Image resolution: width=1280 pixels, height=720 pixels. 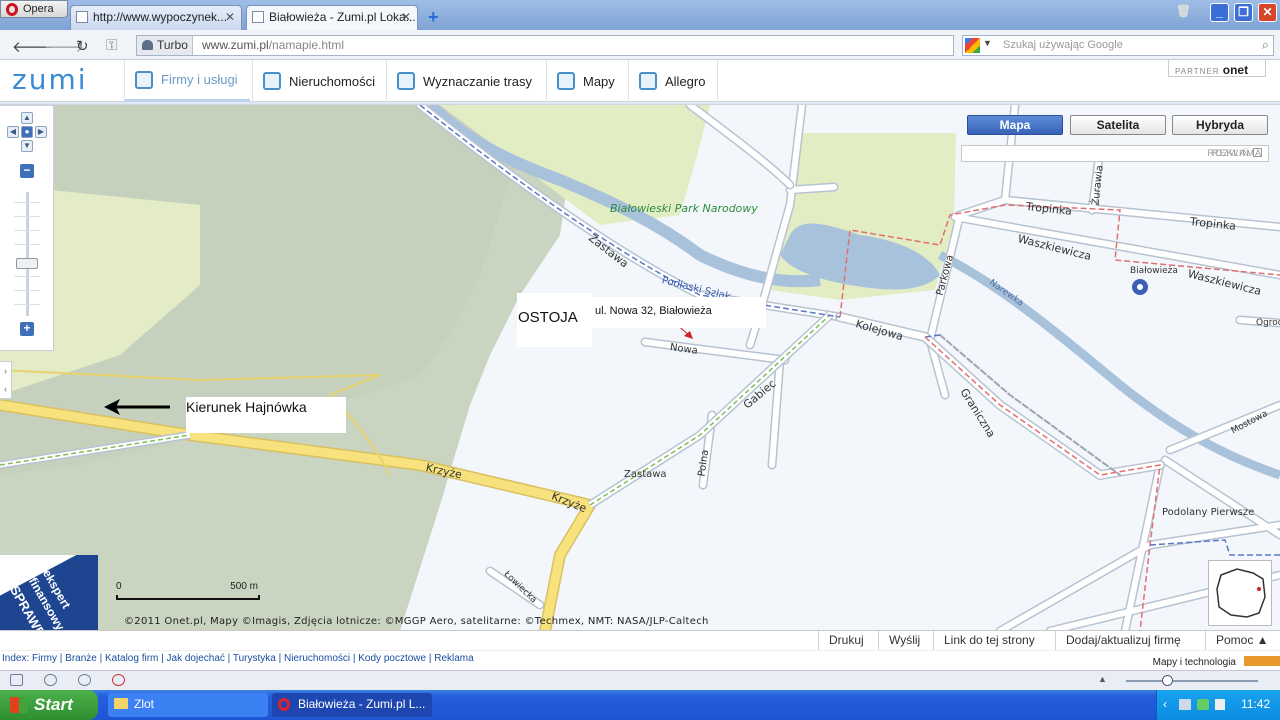 What do you see at coordinates (648, 81) in the screenshot?
I see `hand-icon` at bounding box center [648, 81].